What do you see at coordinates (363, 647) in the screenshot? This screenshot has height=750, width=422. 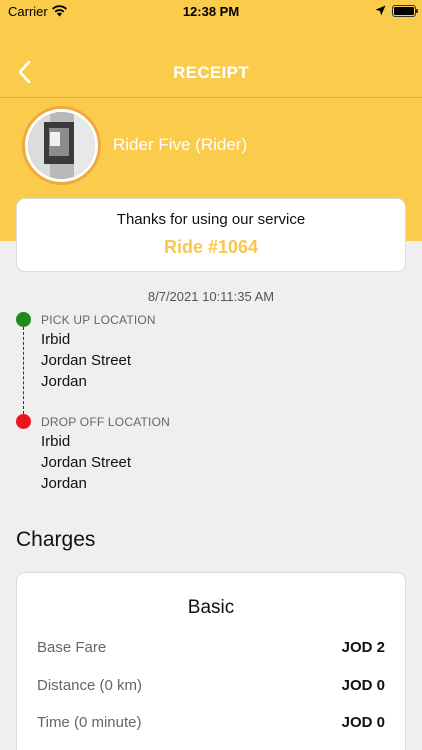 I see `charge-row-value: JOD 2` at bounding box center [363, 647].